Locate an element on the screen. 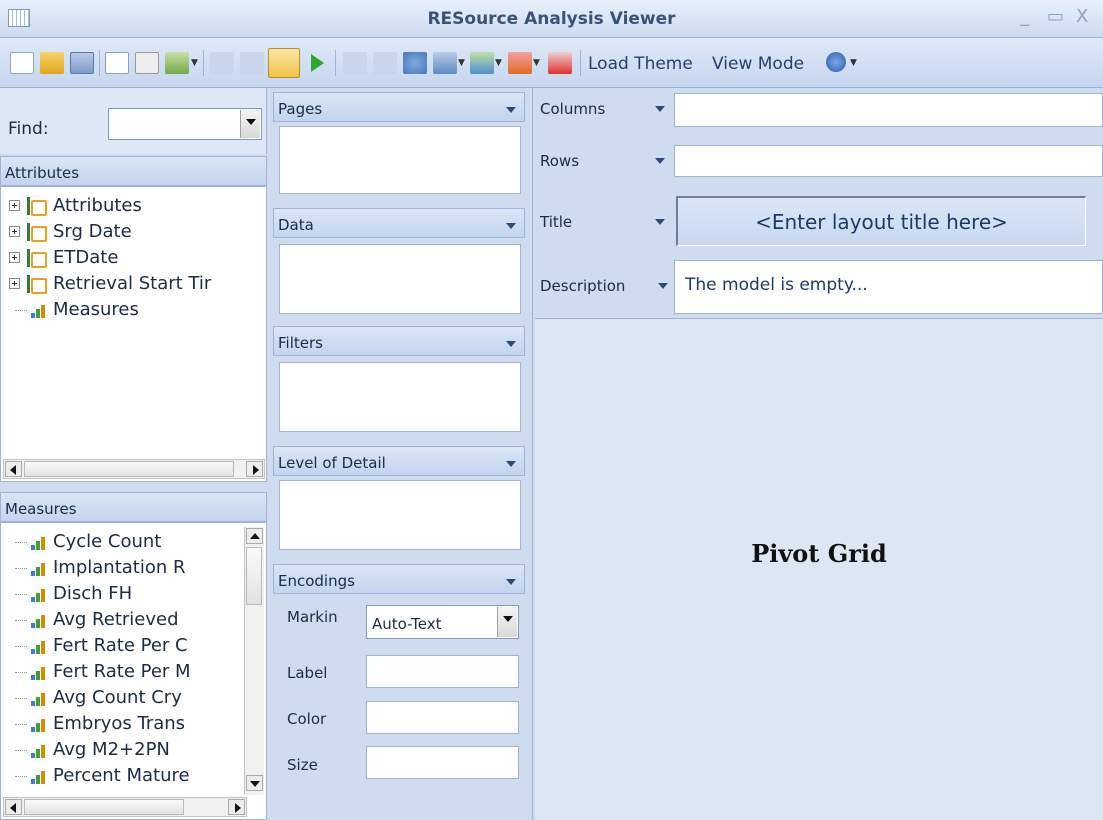 This screenshot has height=820, width=1103. format-icon is located at coordinates (520, 63).